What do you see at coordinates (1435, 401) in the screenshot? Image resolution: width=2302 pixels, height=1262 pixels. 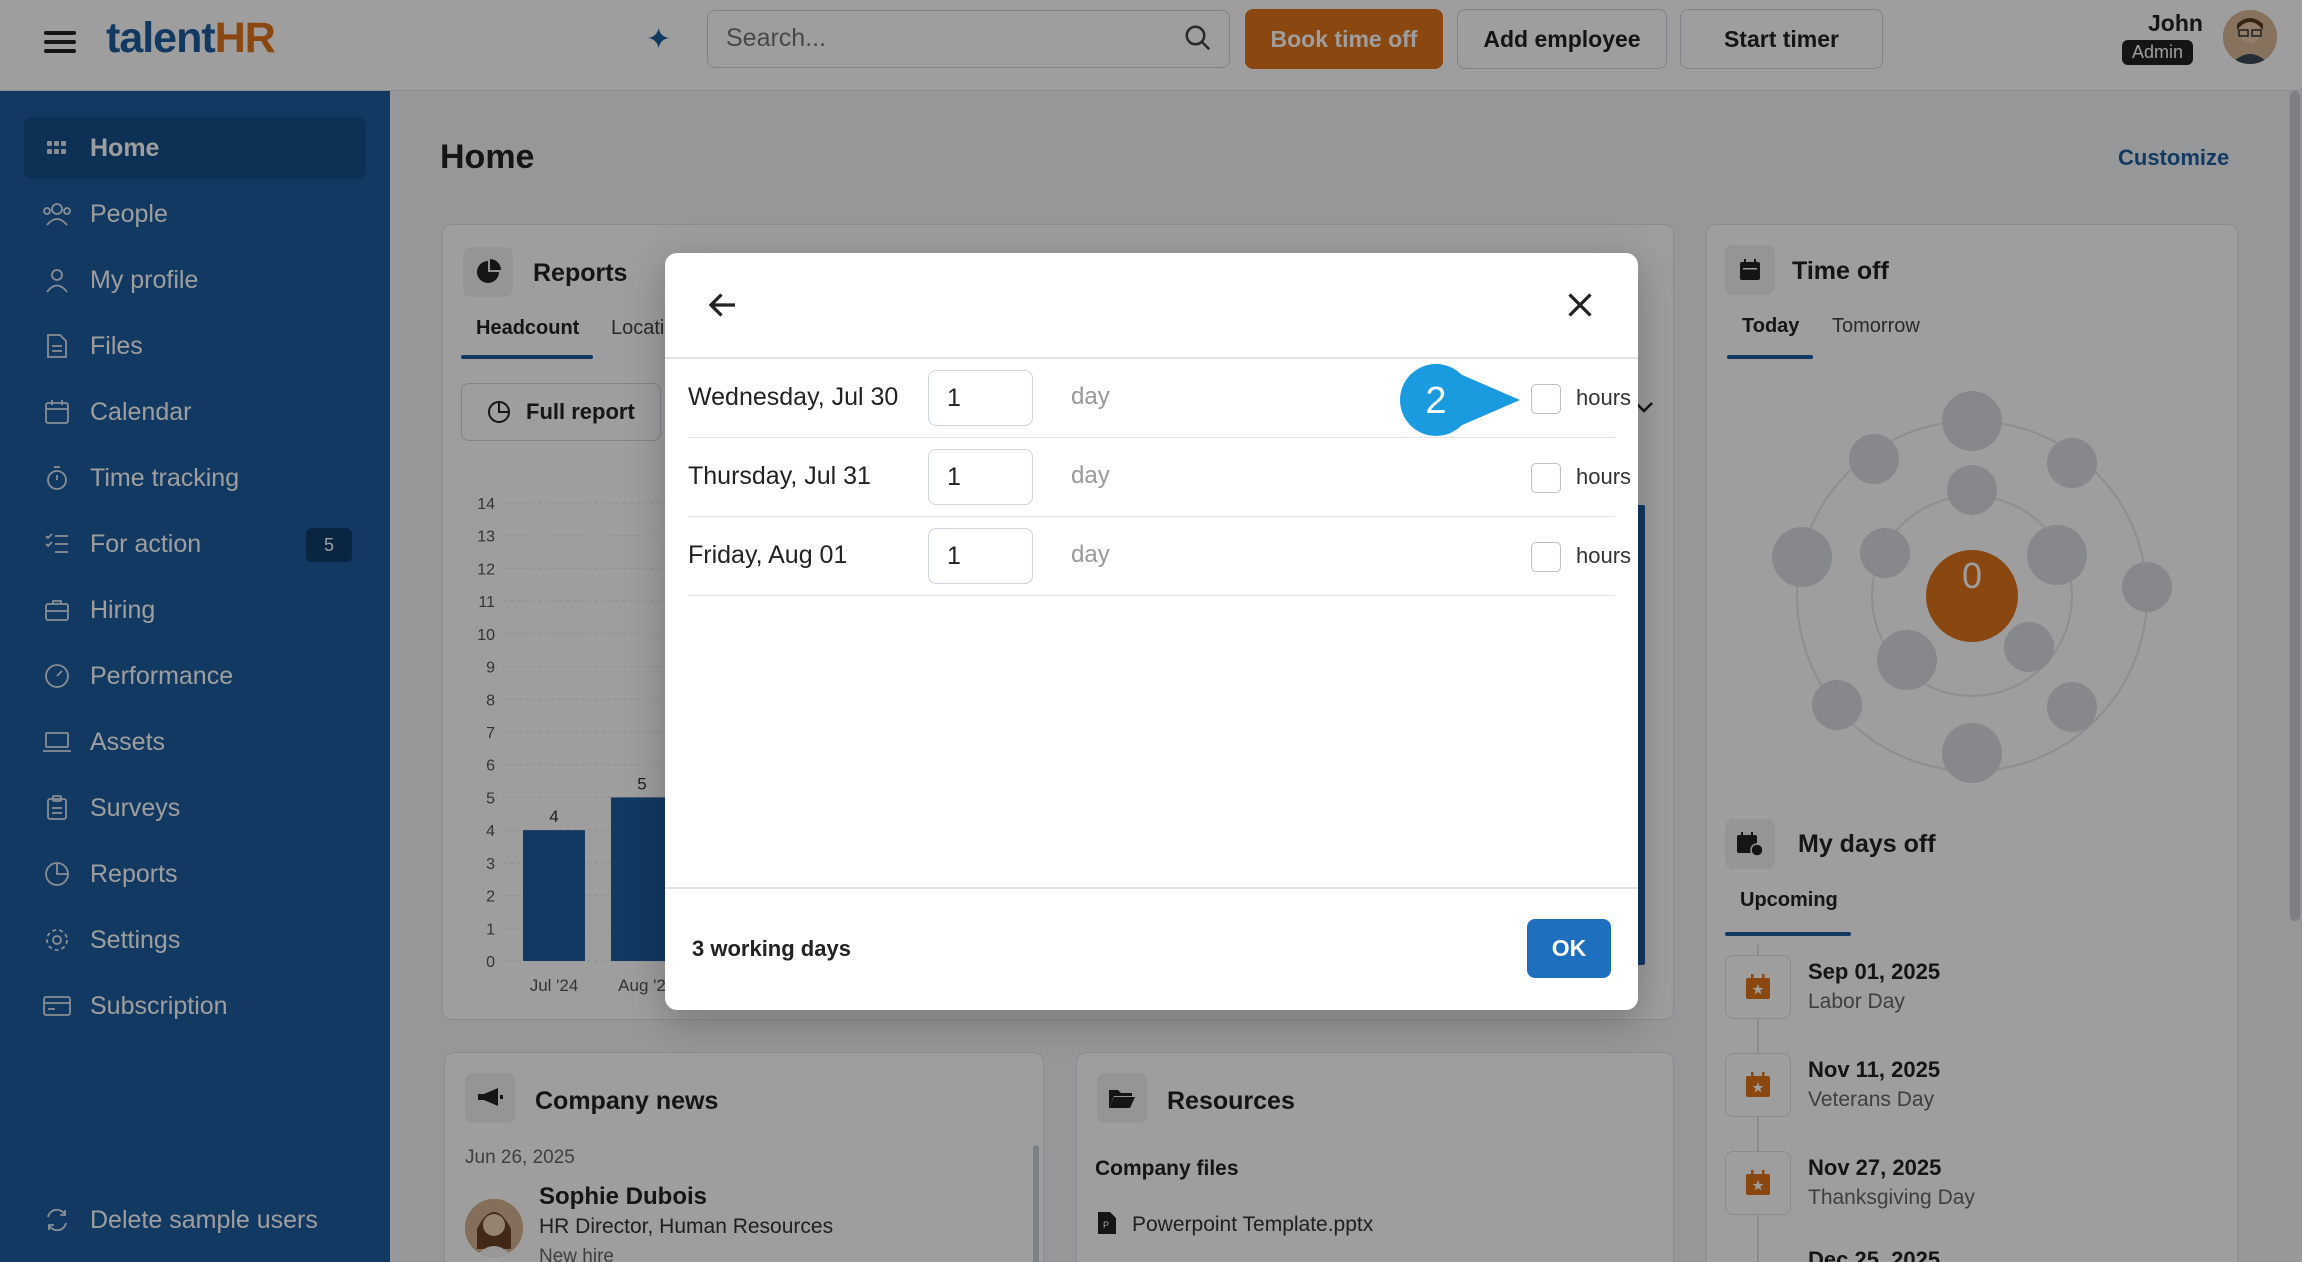 I see `step-number: 2` at bounding box center [1435, 401].